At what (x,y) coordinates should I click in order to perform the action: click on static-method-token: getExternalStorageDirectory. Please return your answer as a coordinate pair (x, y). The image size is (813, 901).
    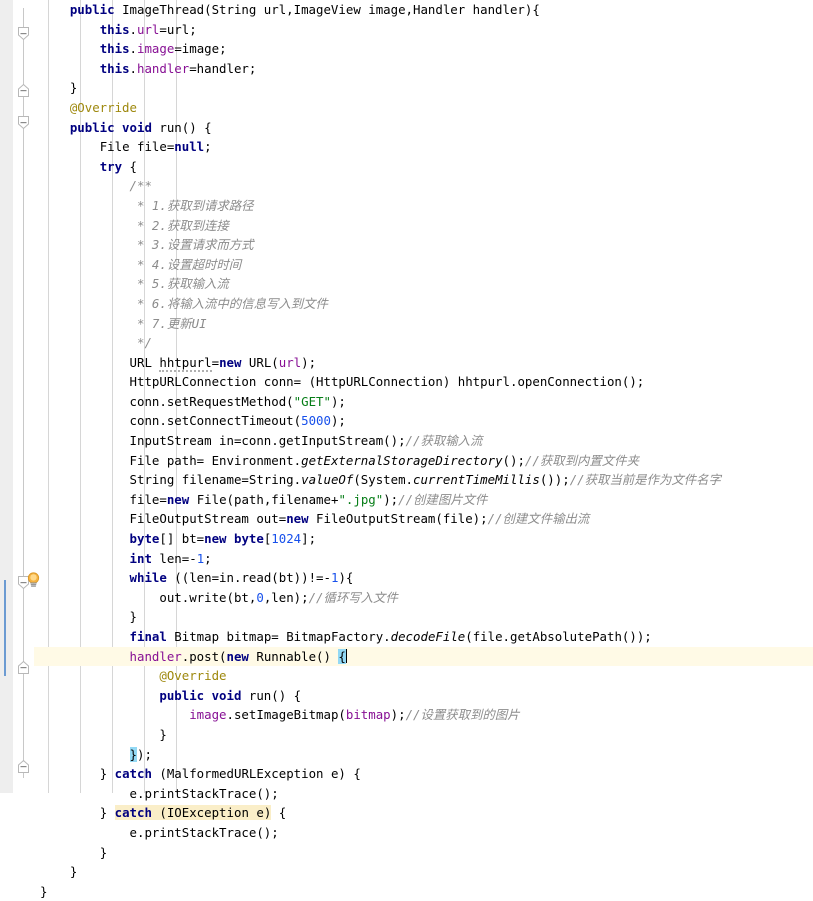
    Looking at the image, I should click on (402, 460).